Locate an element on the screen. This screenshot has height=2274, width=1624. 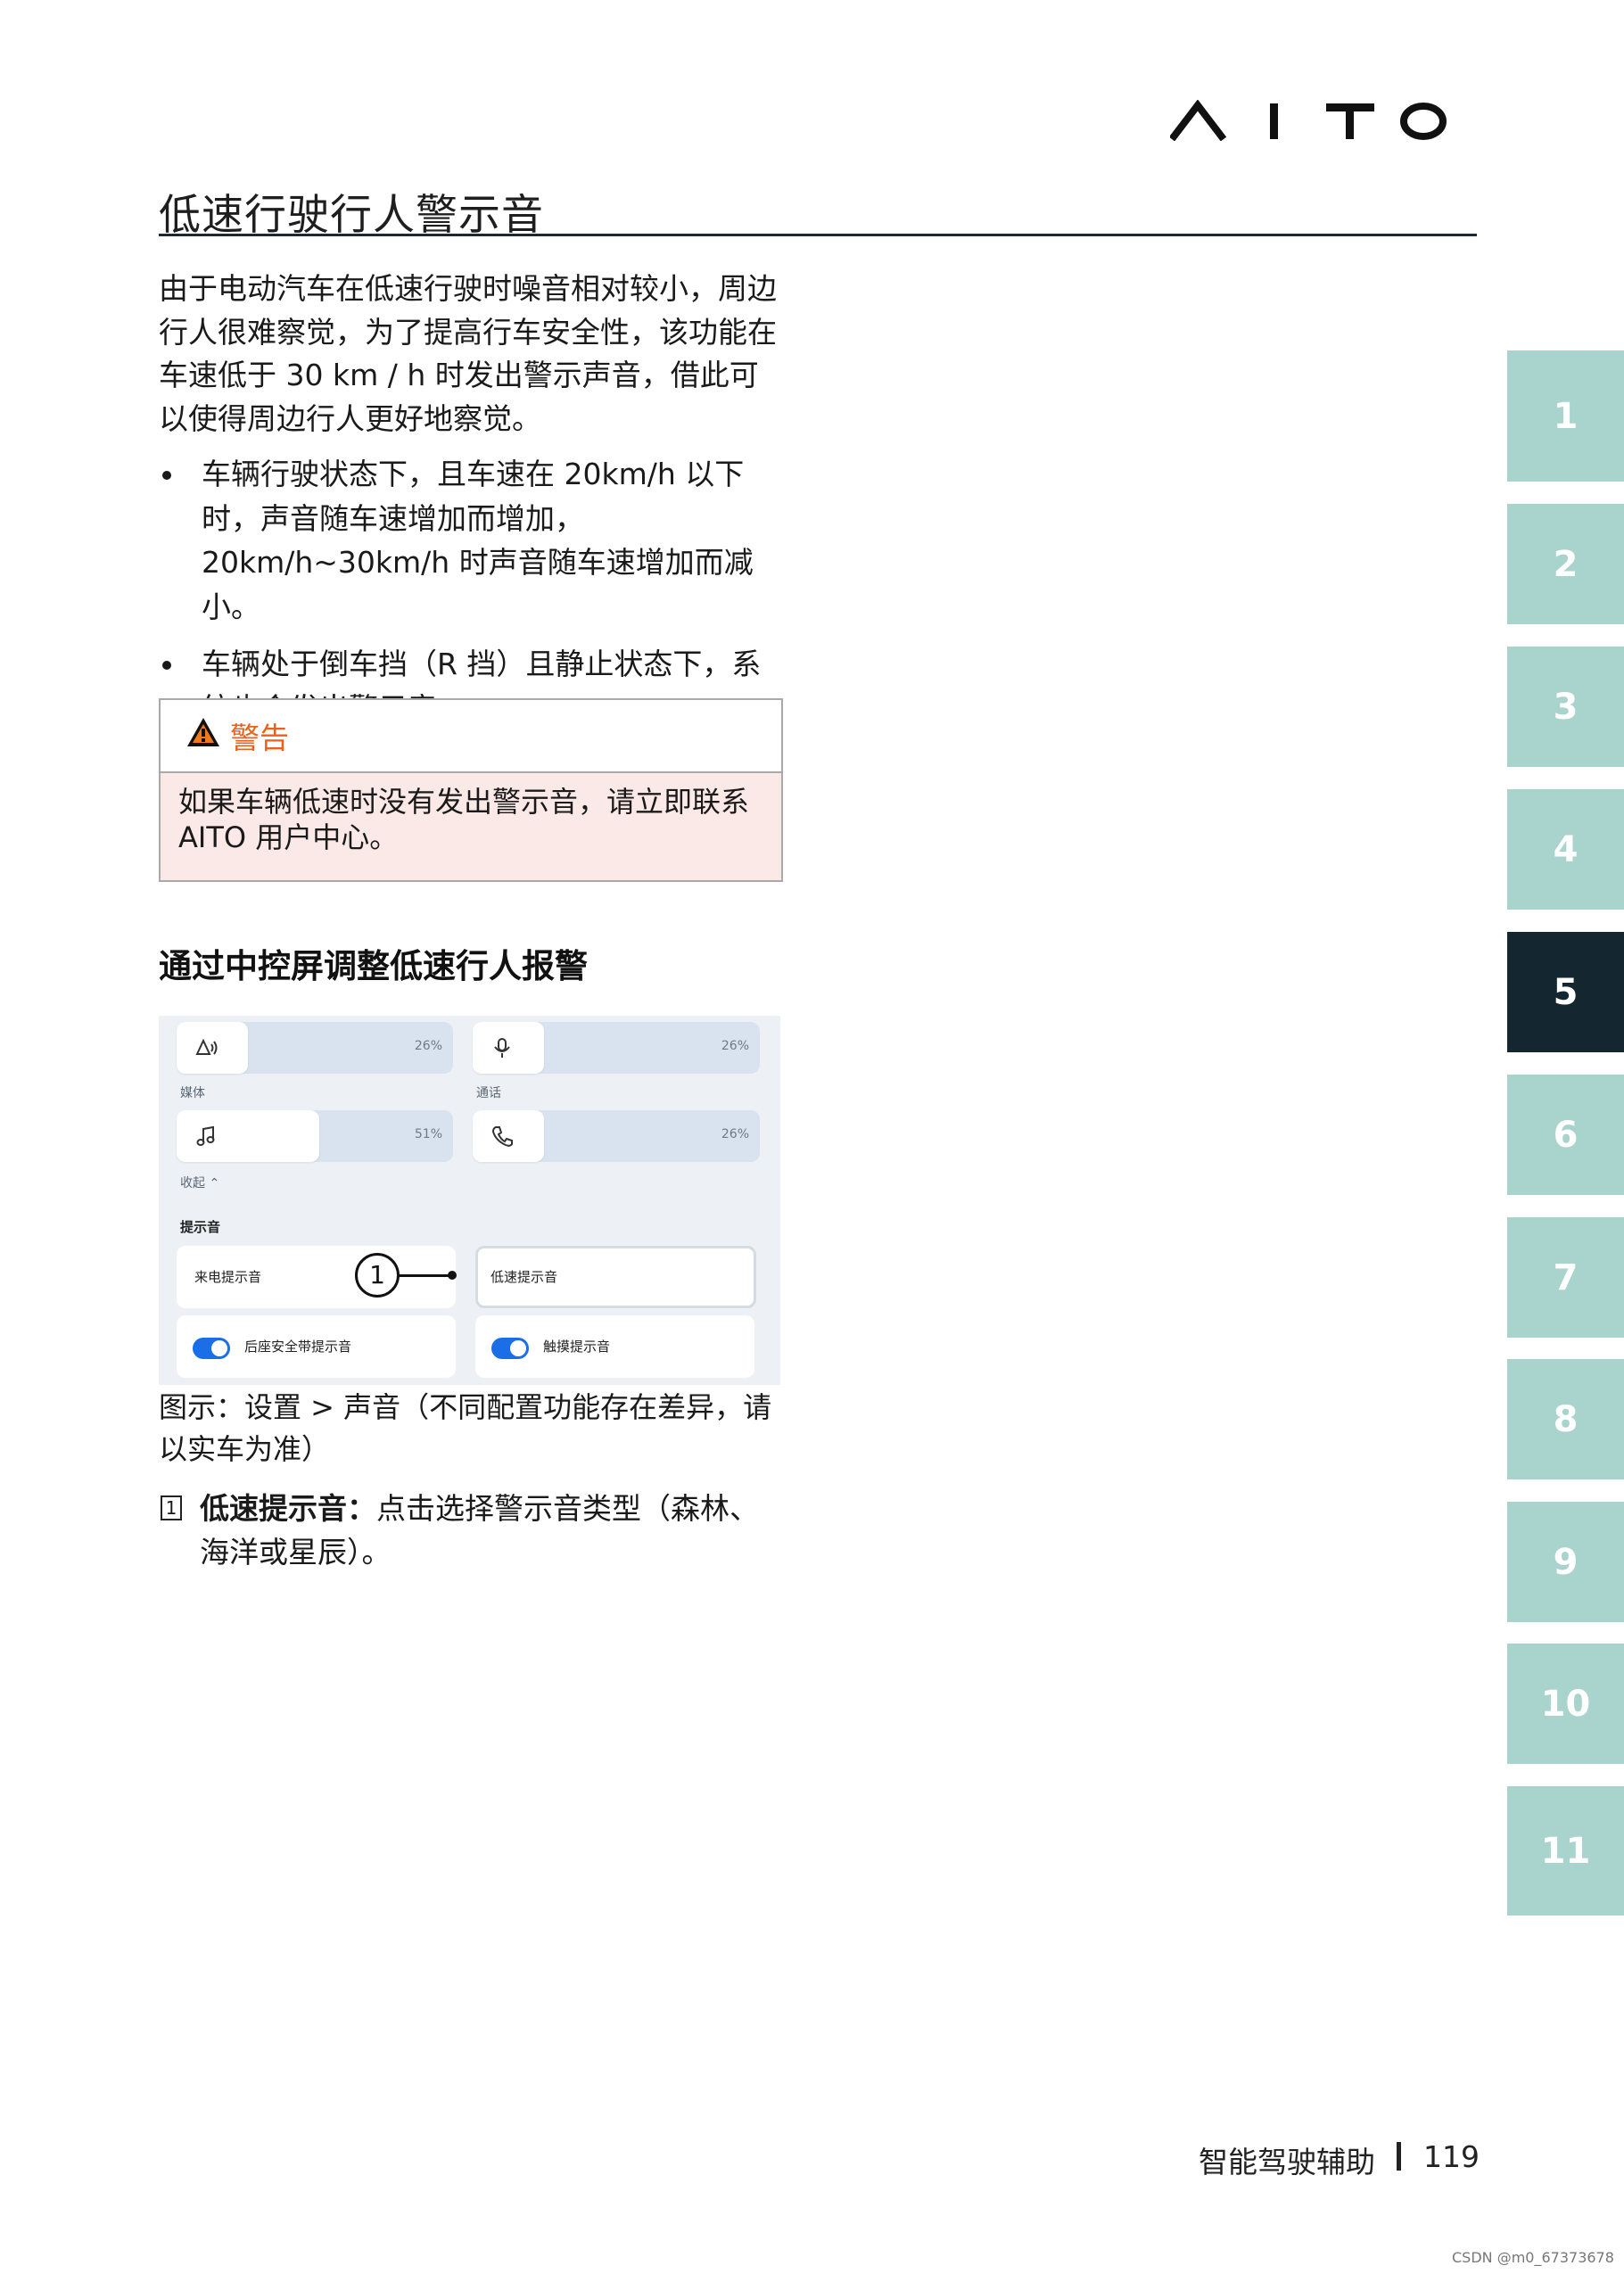
media-label: 媒体 is located at coordinates (192, 1093).